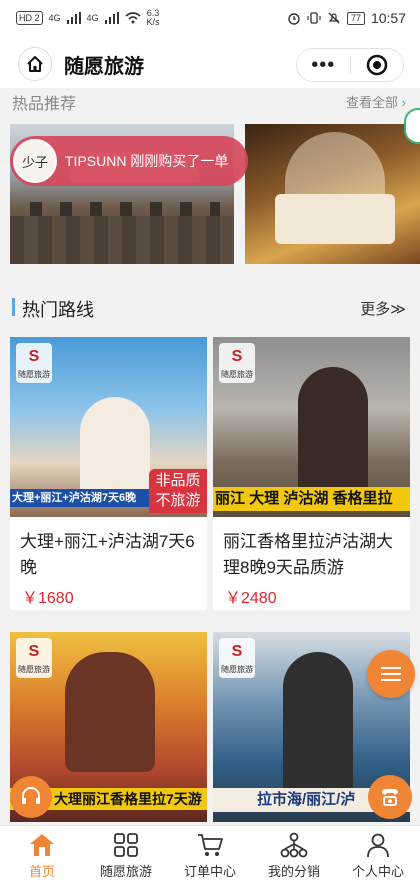 This screenshot has width=420, height=887. I want to click on tab-label: 我的分销, so click(293, 871).